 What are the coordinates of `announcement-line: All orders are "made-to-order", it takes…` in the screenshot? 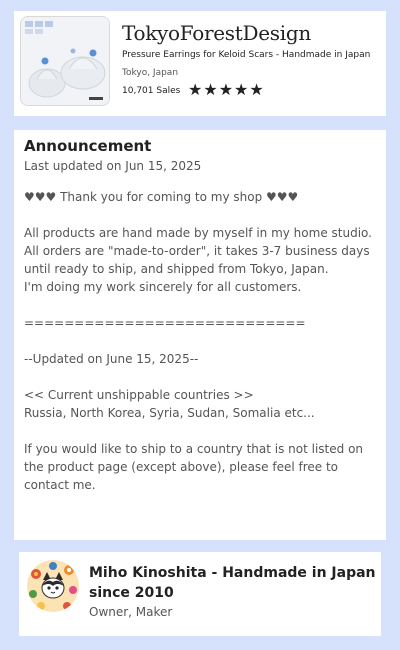 It's located at (197, 260).